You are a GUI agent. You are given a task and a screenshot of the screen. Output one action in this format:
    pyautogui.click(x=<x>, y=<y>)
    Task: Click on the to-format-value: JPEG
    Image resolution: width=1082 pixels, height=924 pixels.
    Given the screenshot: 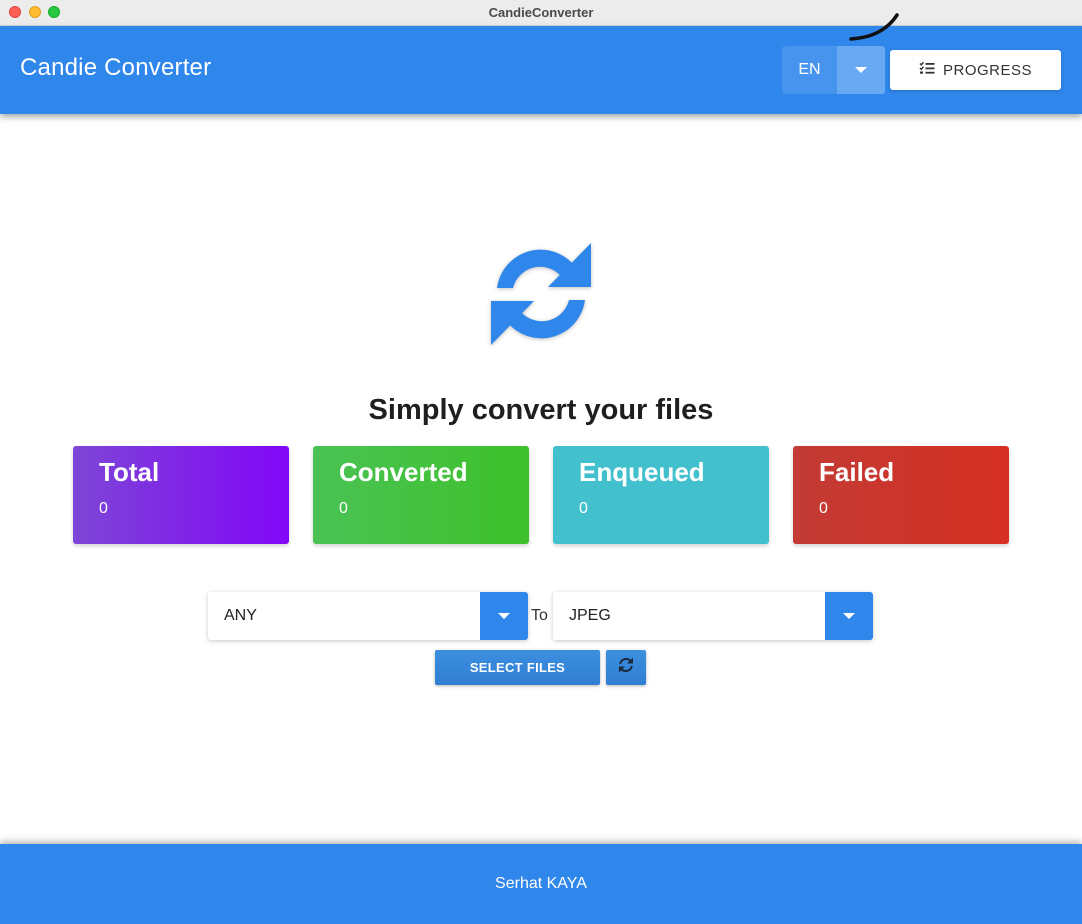 What is the action you would take?
    pyautogui.click(x=689, y=616)
    